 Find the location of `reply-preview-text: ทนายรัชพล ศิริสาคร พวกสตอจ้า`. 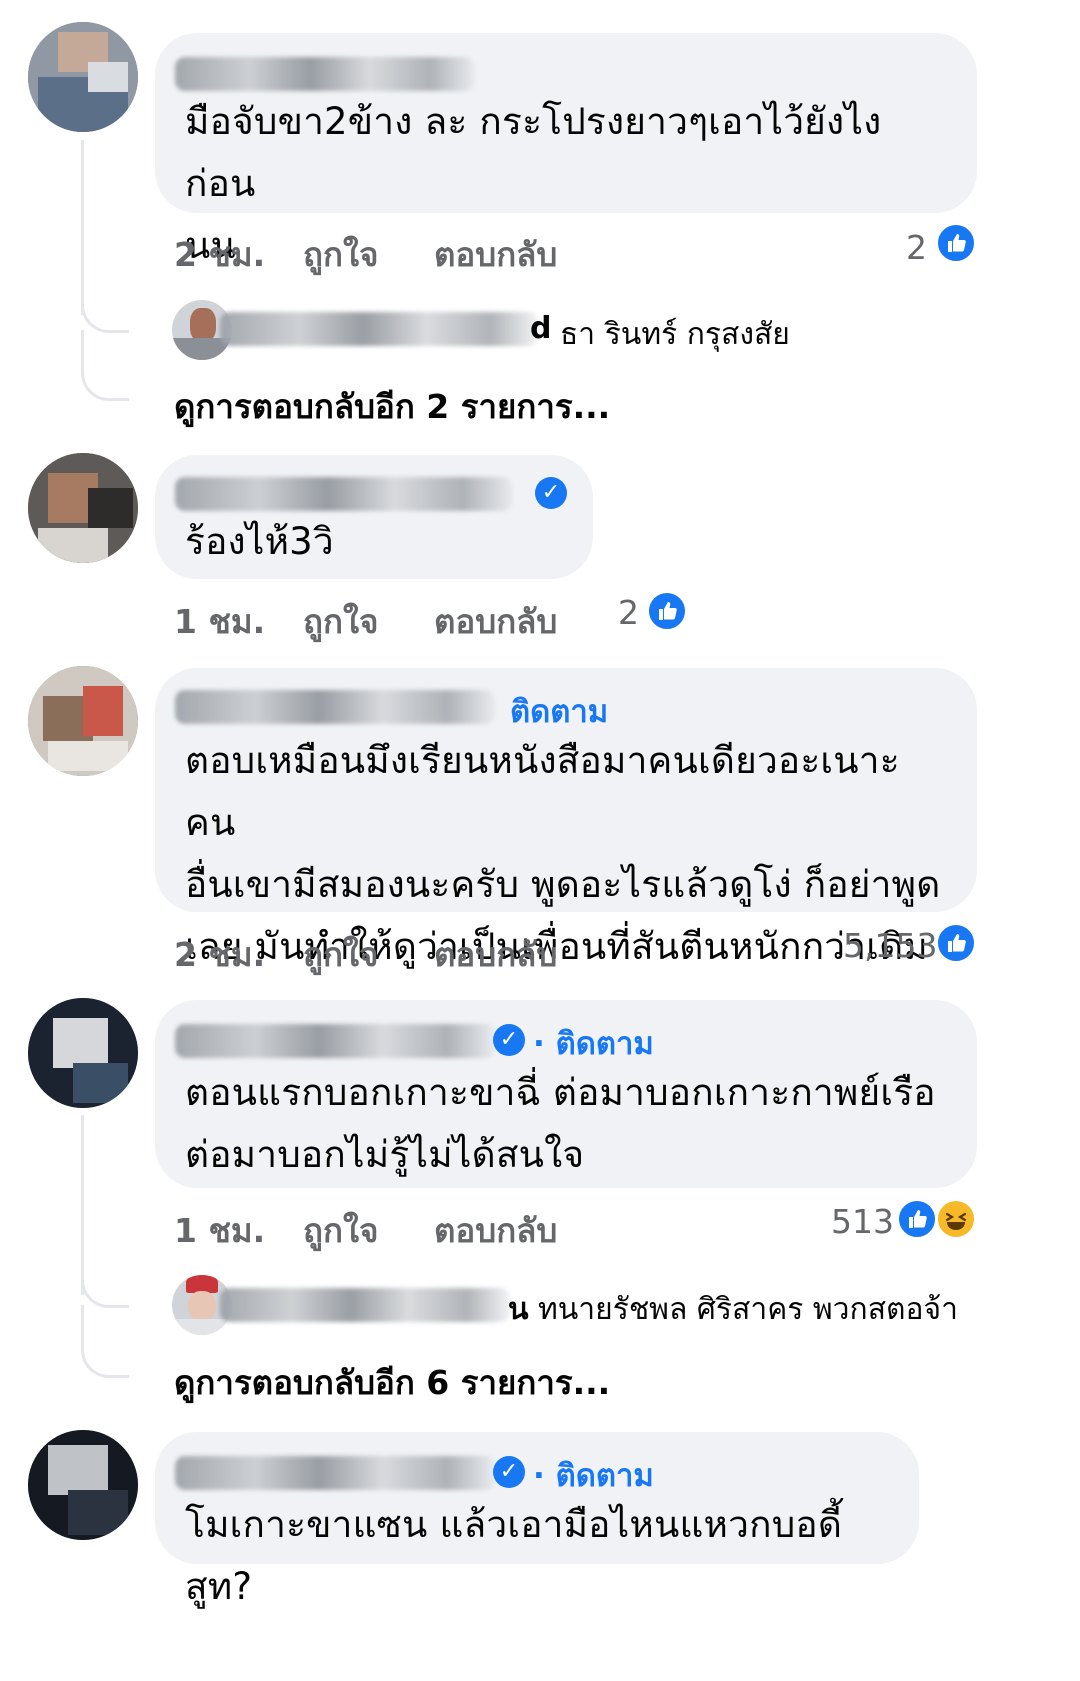

reply-preview-text: ทนายรัชพล ศิริสาคร พวกสตอจ้า is located at coordinates (748, 1309).